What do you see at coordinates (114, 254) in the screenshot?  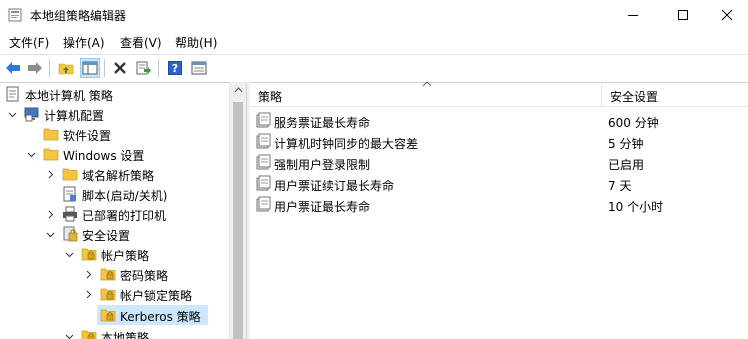 I see `tree-item-account-policies: 帐户策略` at bounding box center [114, 254].